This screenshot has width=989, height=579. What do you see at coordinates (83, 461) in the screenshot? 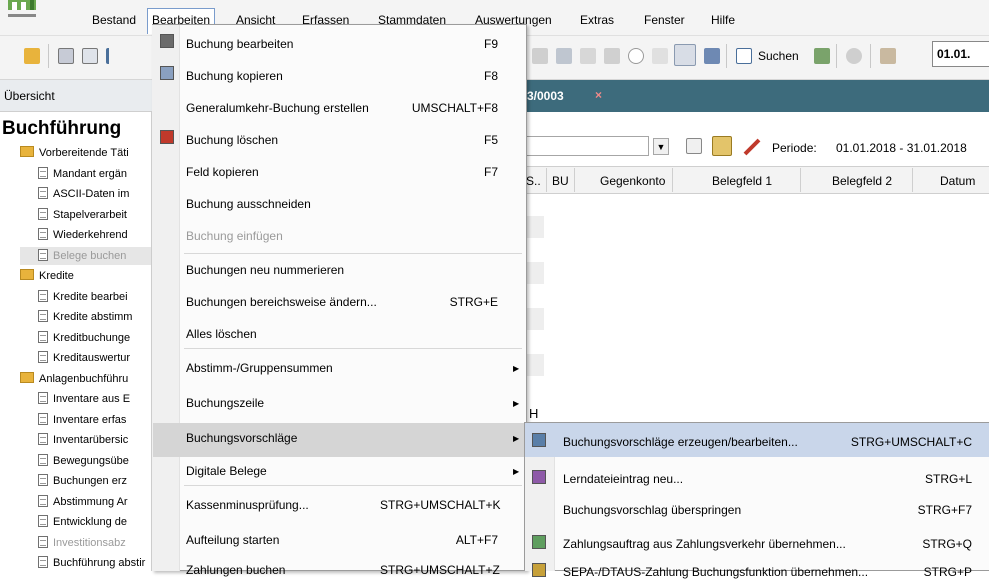
I see `tree-item: Bewegungsübe` at bounding box center [83, 461].